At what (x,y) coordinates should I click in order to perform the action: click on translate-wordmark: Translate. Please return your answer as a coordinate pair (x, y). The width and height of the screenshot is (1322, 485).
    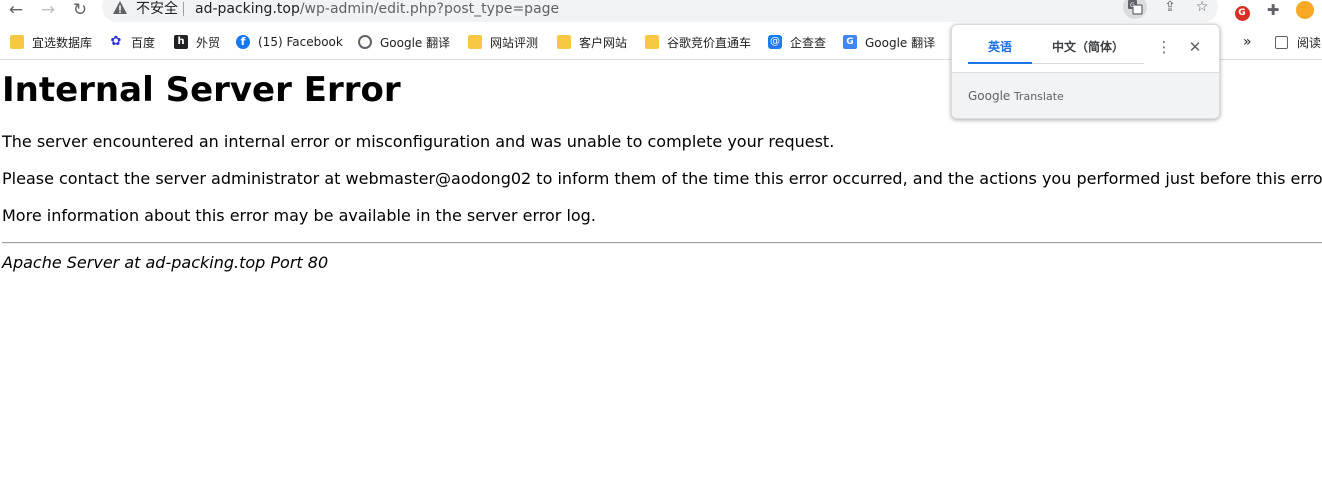
    Looking at the image, I should click on (1038, 96).